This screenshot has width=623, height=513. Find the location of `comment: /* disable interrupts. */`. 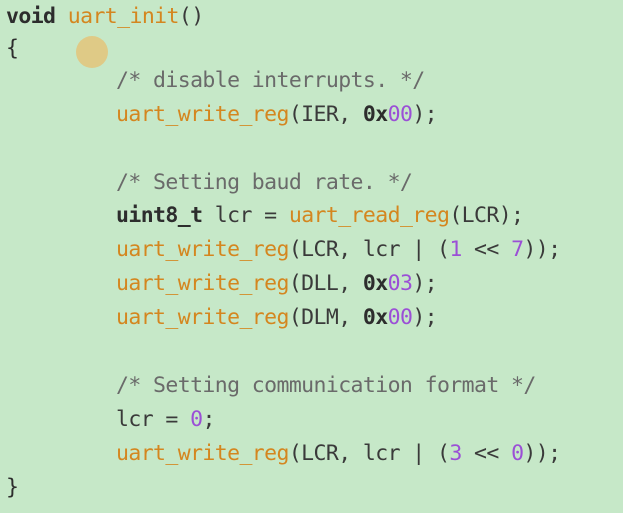

comment: /* disable interrupts. */ is located at coordinates (270, 80).